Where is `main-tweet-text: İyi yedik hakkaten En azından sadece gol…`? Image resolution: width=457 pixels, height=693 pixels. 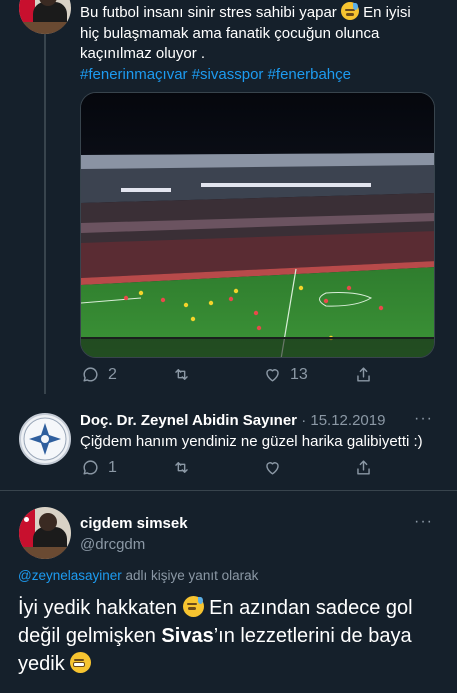
main-tweet-text: İyi yedik hakkaten En azından sadece gol… is located at coordinates (215, 635).